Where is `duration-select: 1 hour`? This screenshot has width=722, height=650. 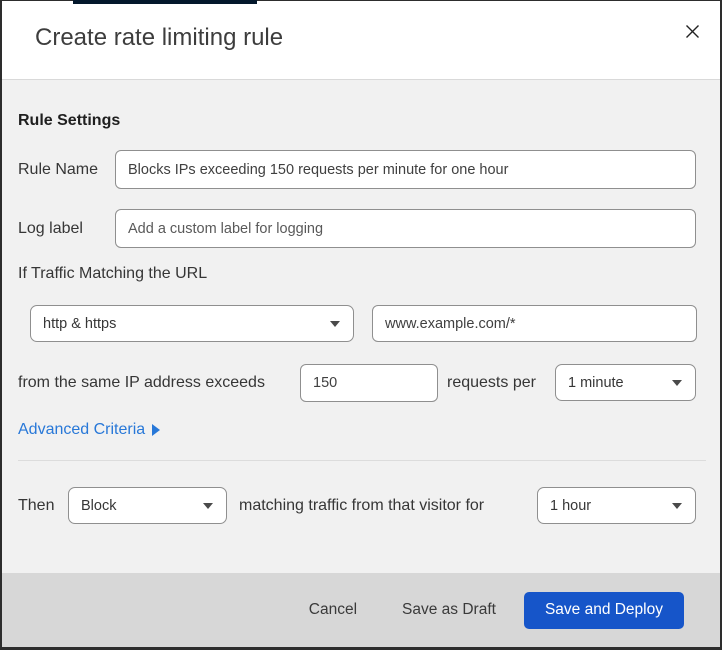 duration-select: 1 hour is located at coordinates (616, 505).